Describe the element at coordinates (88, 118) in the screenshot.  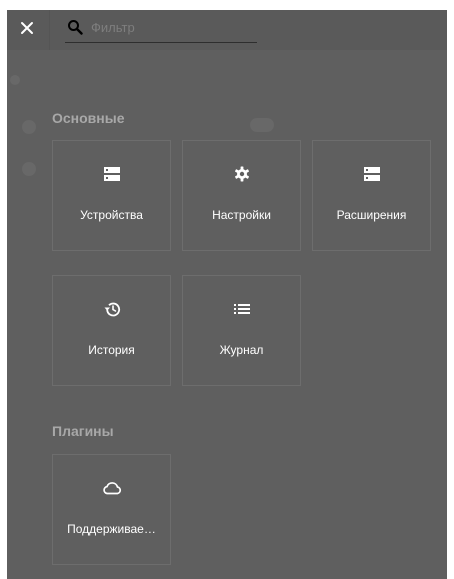
I see `section-title-main: Основные` at that location.